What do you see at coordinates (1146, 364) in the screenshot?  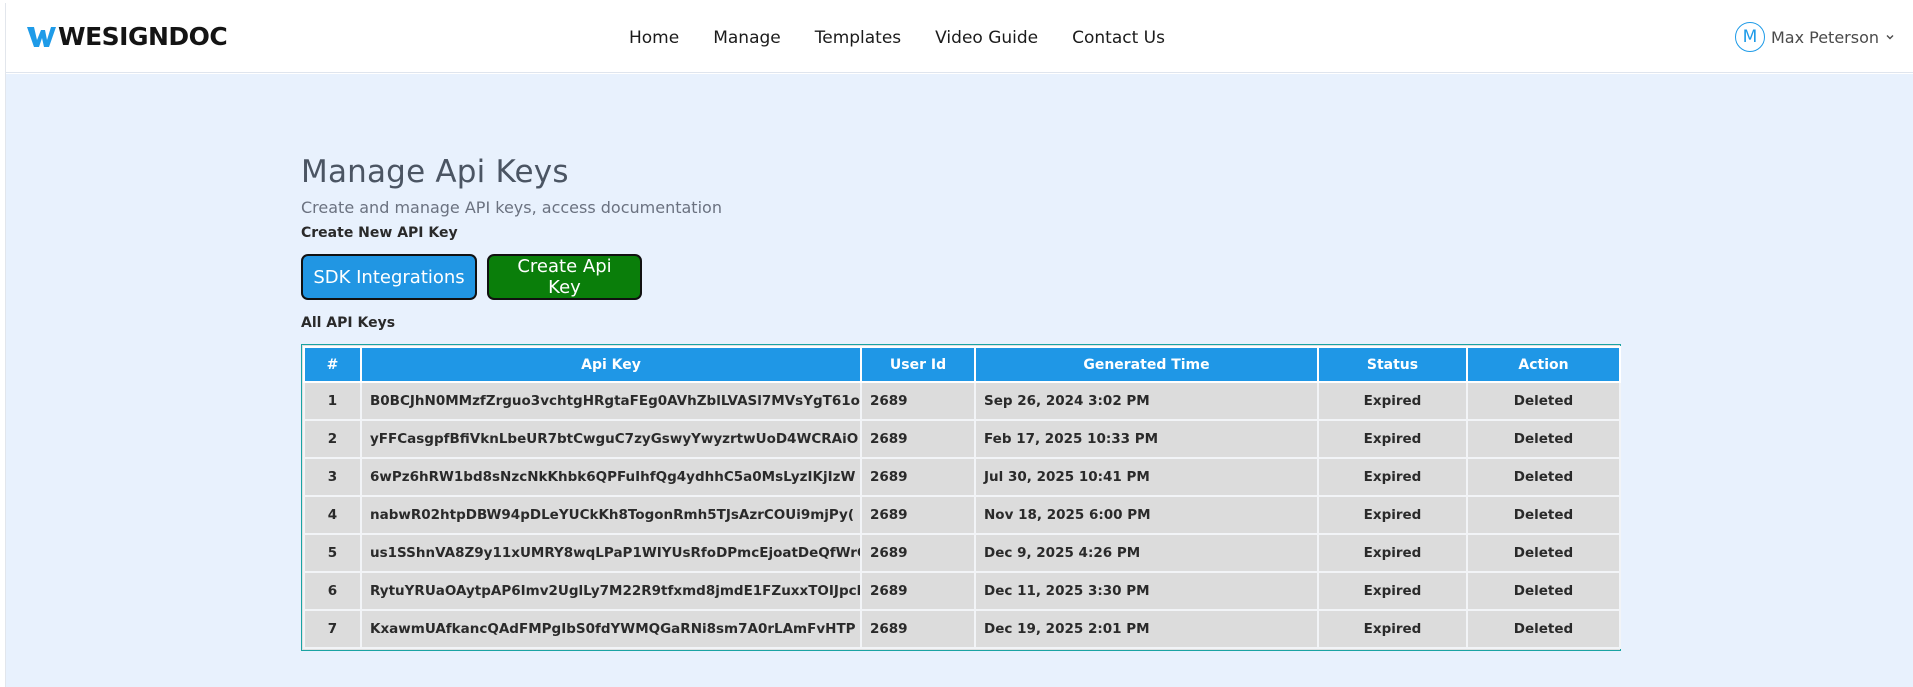 I see `header-generated-time: Generated Time` at bounding box center [1146, 364].